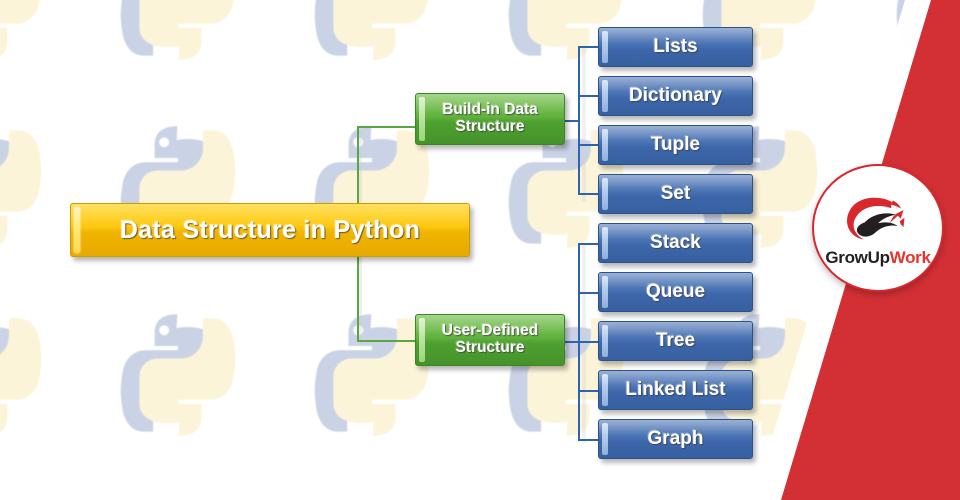  I want to click on leaf-linkedlist-label: Linked List, so click(675, 389).